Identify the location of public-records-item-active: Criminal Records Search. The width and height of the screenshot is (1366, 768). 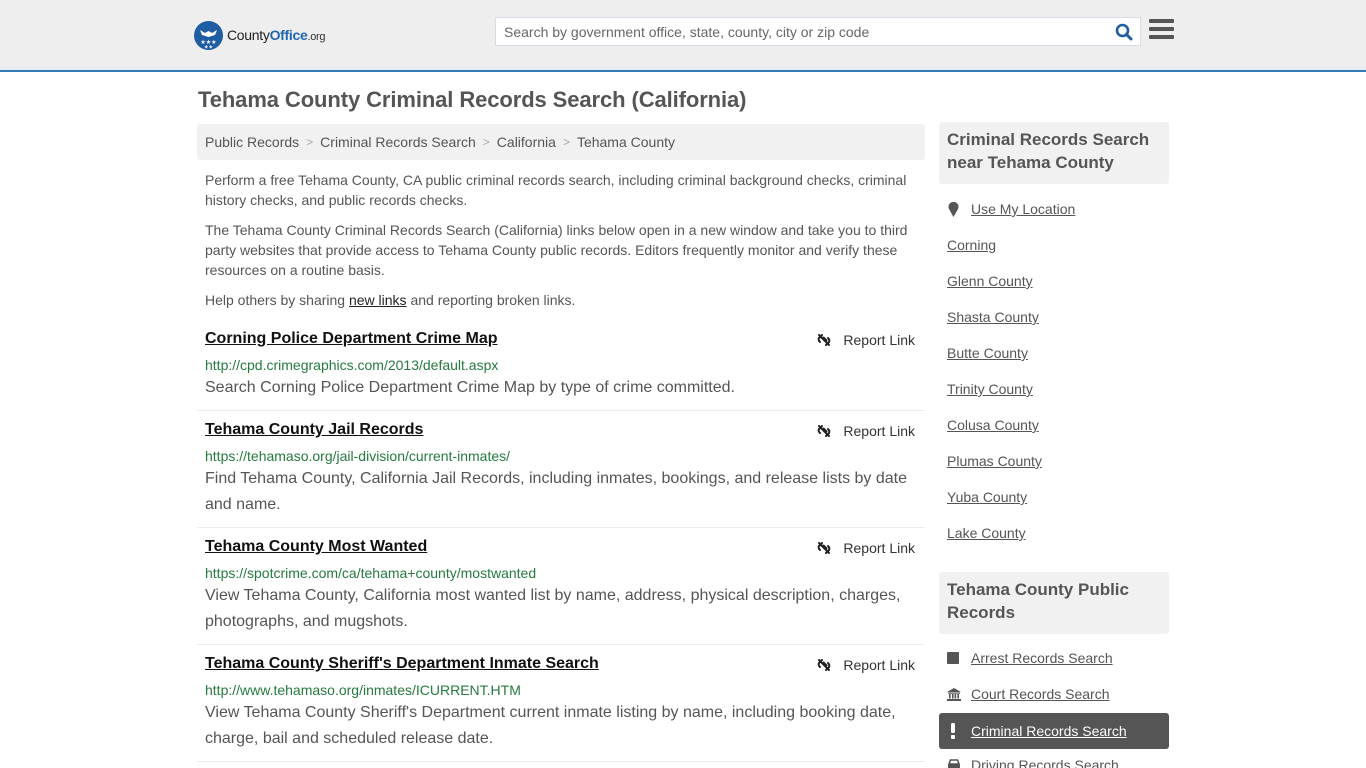
(1054, 731).